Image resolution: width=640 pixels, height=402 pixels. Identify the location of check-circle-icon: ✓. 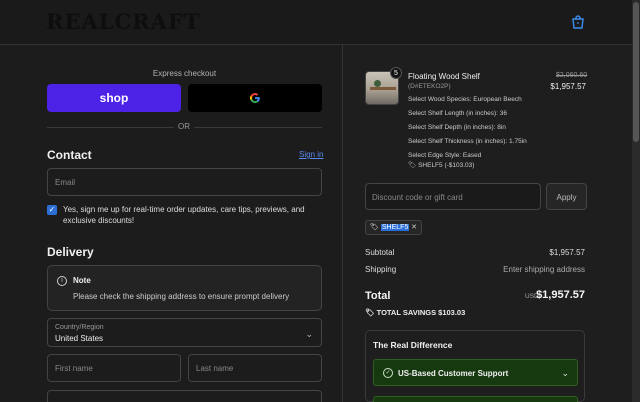
(388, 373).